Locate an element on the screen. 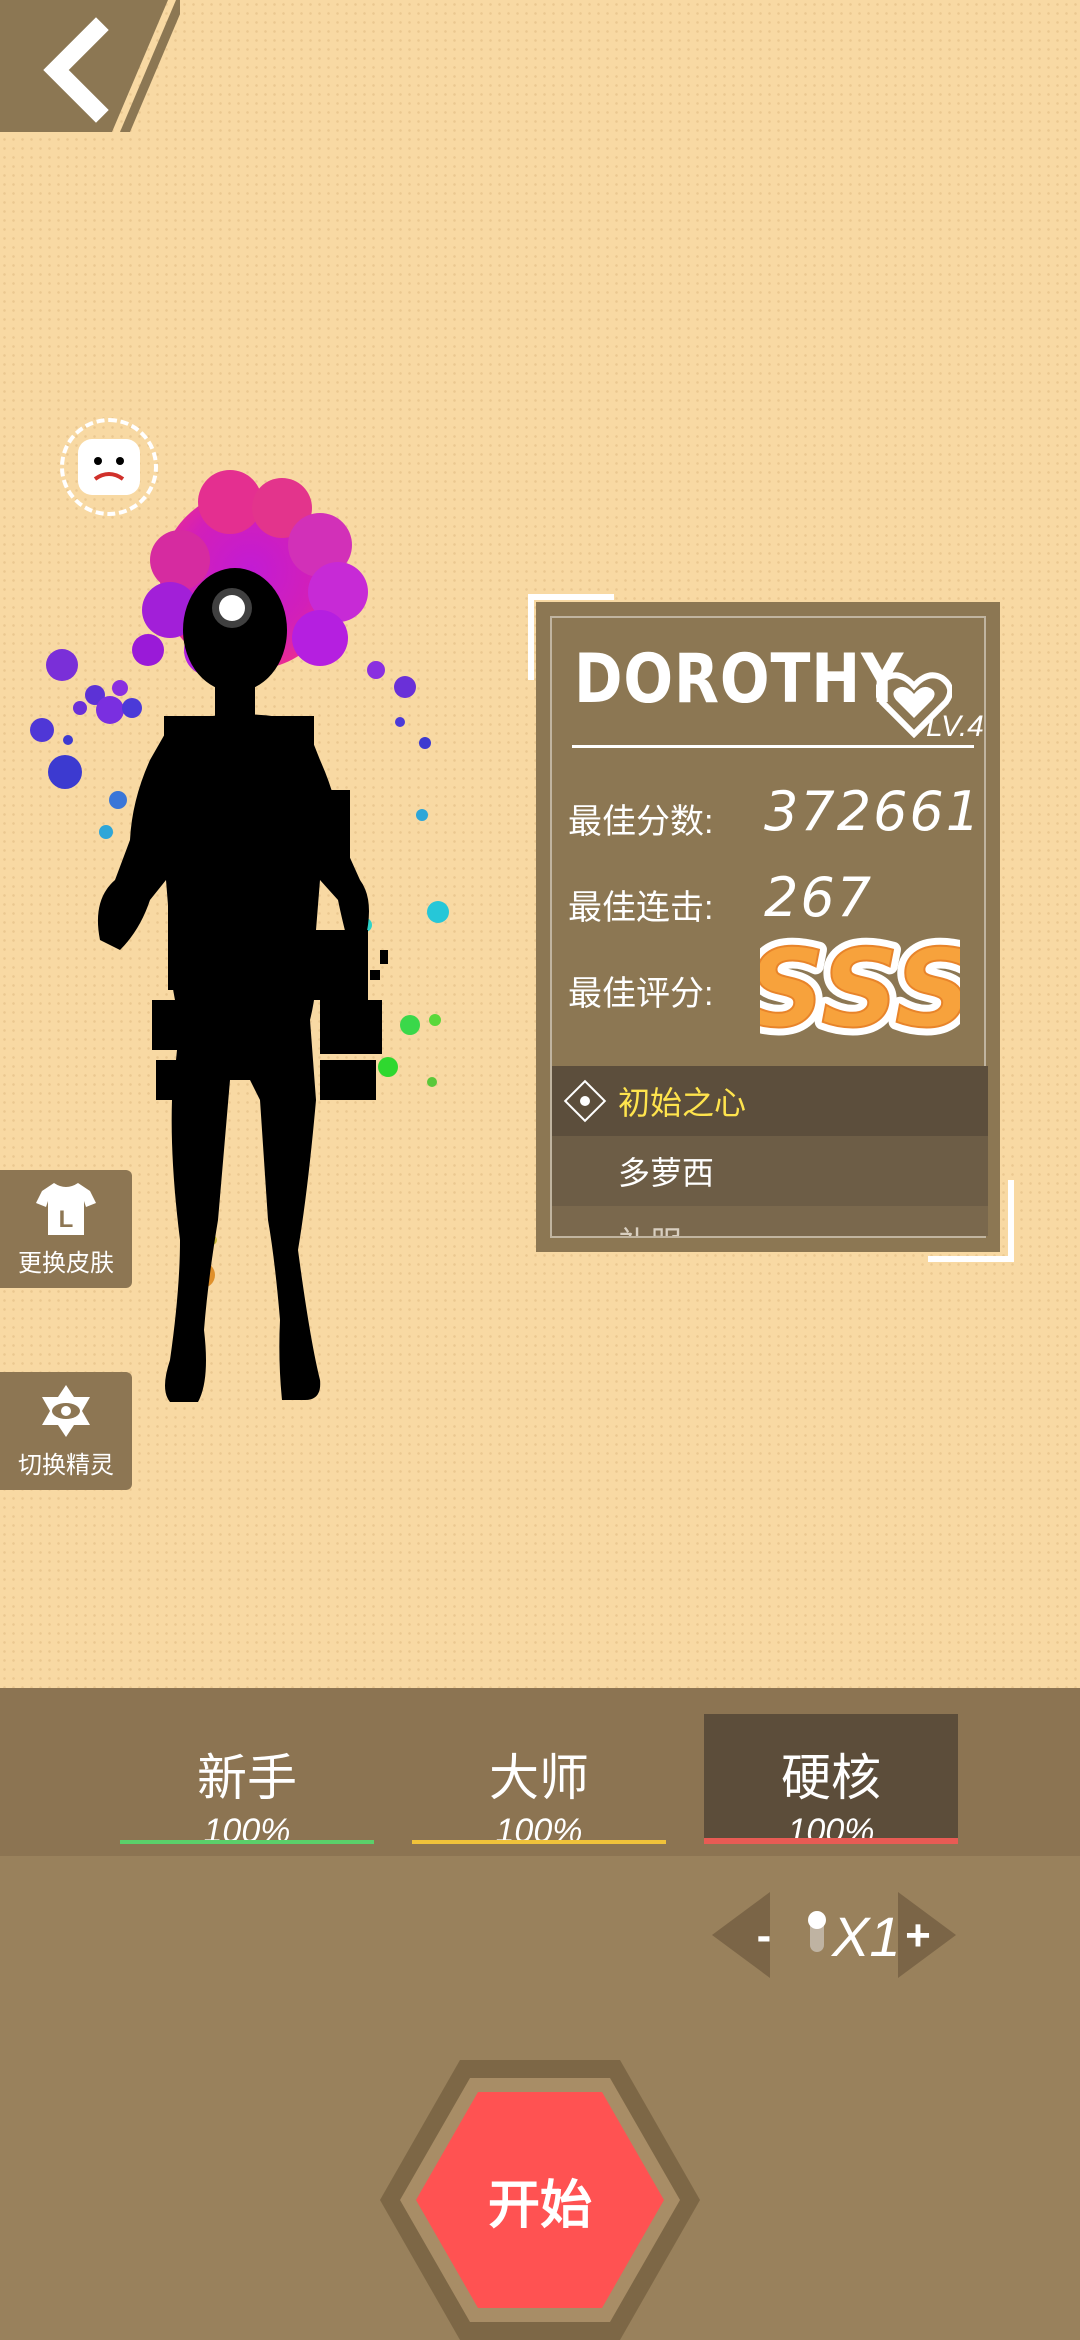 This screenshot has width=1080, height=2340. eye-icon is located at coordinates (66, 1411).